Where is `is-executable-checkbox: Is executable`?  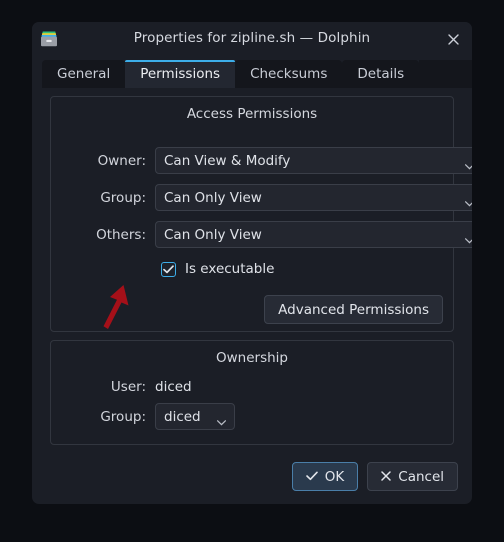
is-executable-checkbox: Is executable is located at coordinates (217, 269).